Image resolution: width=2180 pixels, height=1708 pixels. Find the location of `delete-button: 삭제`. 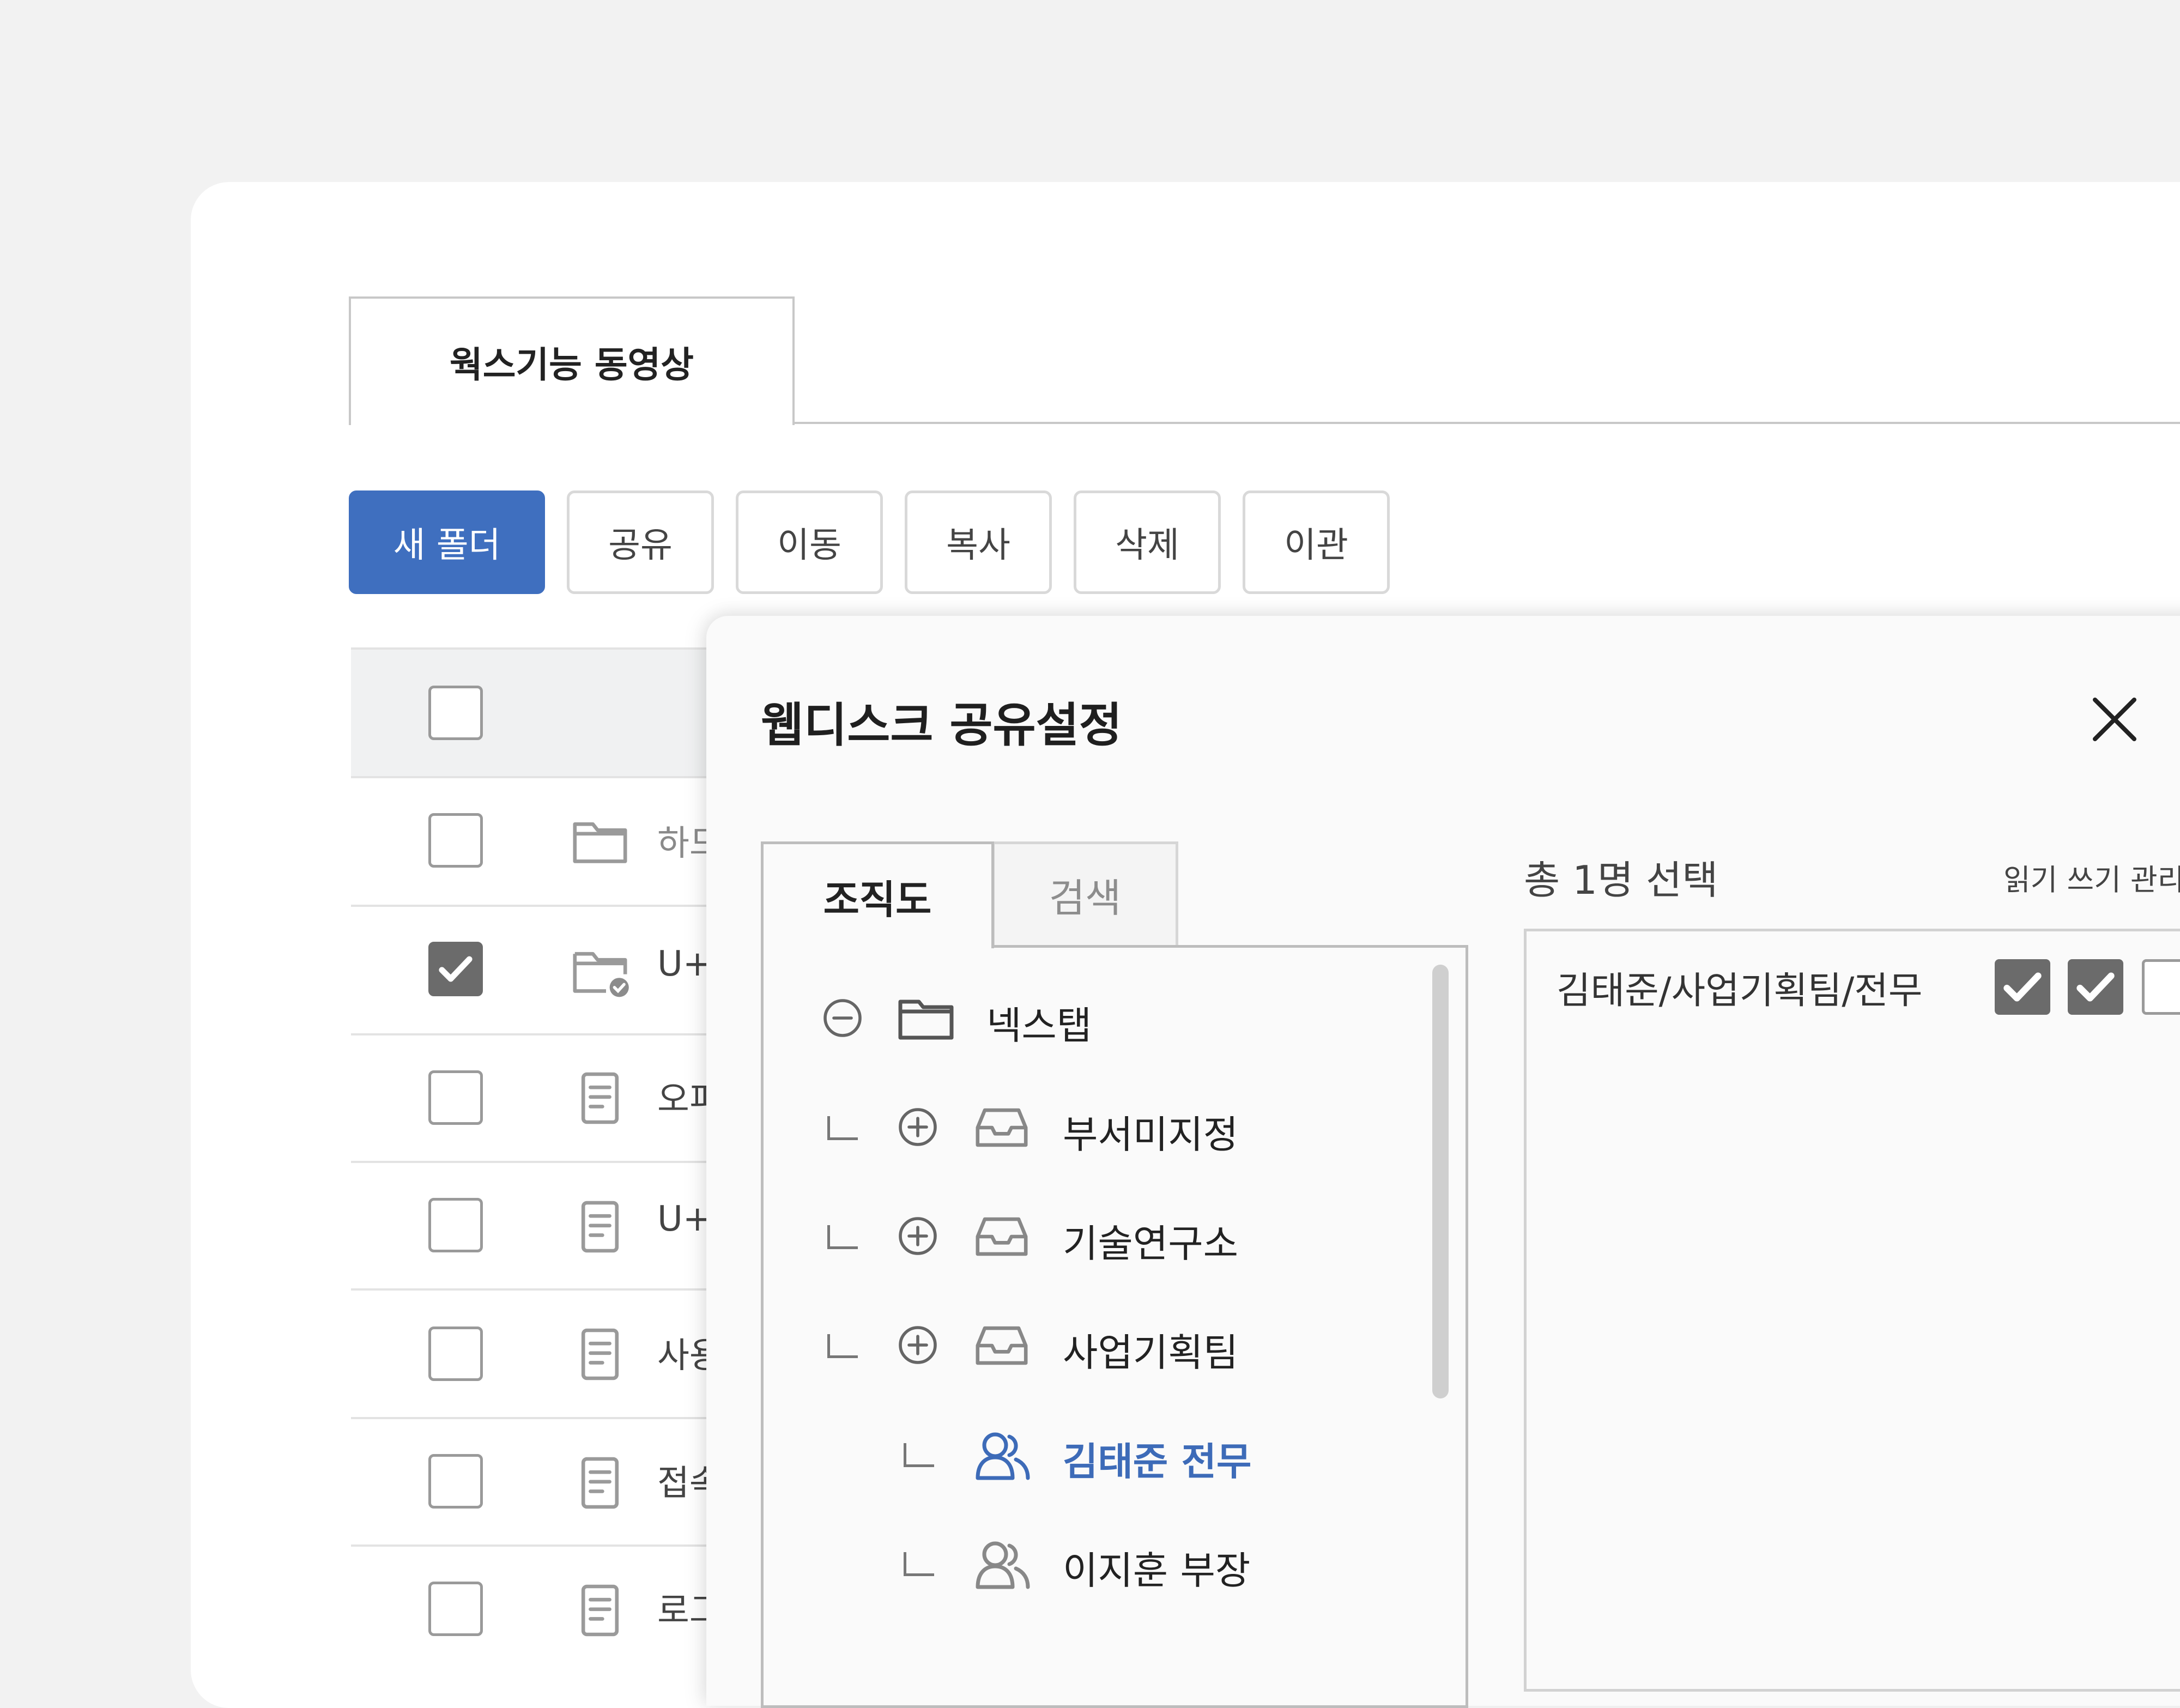

delete-button: 삭제 is located at coordinates (1147, 542).